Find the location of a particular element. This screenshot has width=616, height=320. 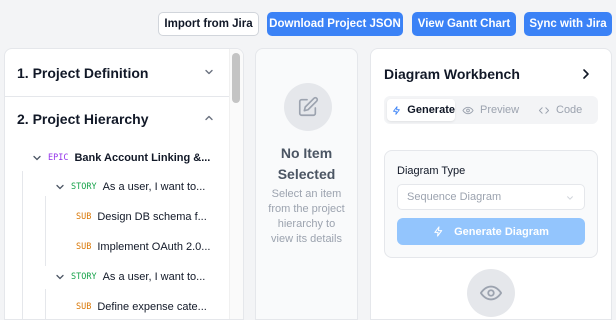

scrollbar is located at coordinates (236, 184).